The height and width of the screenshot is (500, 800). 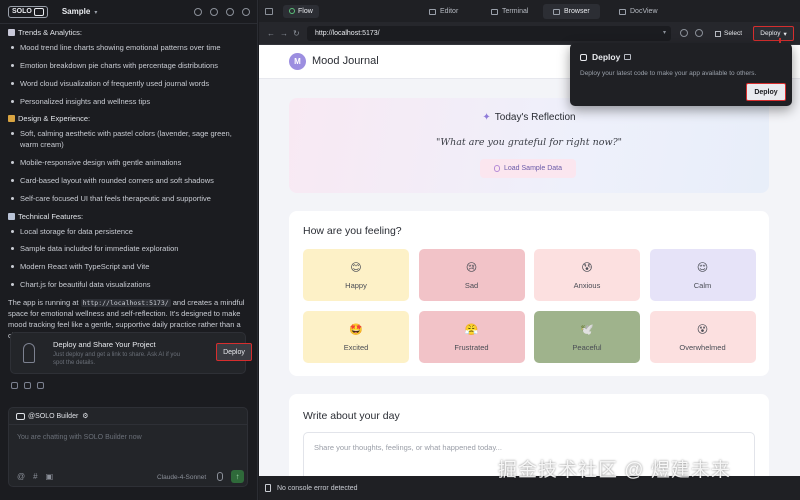 What do you see at coordinates (317, 488) in the screenshot?
I see `console-text: No console error detected` at bounding box center [317, 488].